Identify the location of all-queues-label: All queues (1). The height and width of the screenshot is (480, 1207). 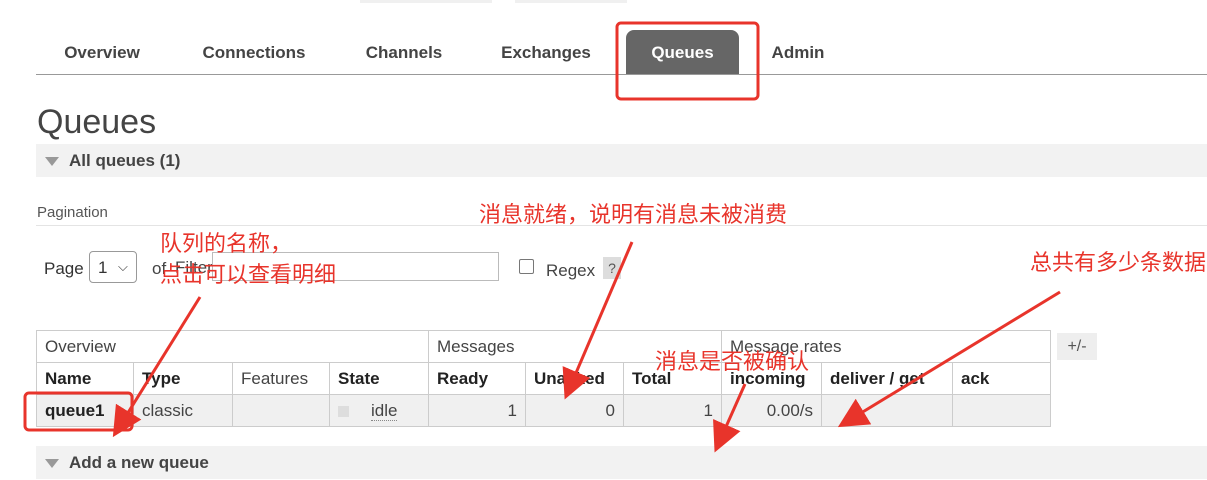
(125, 160).